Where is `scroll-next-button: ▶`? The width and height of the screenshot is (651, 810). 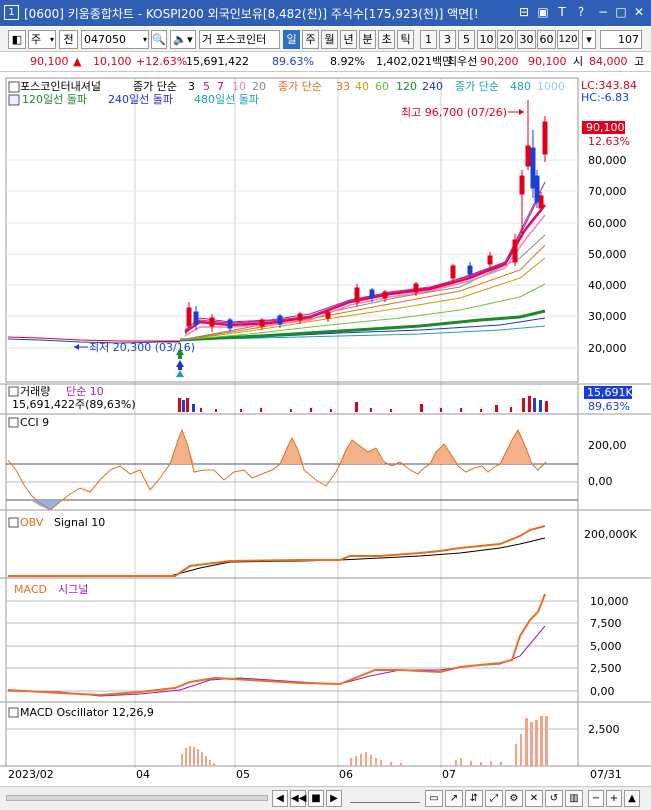 scroll-next-button: ▶ is located at coordinates (334, 798).